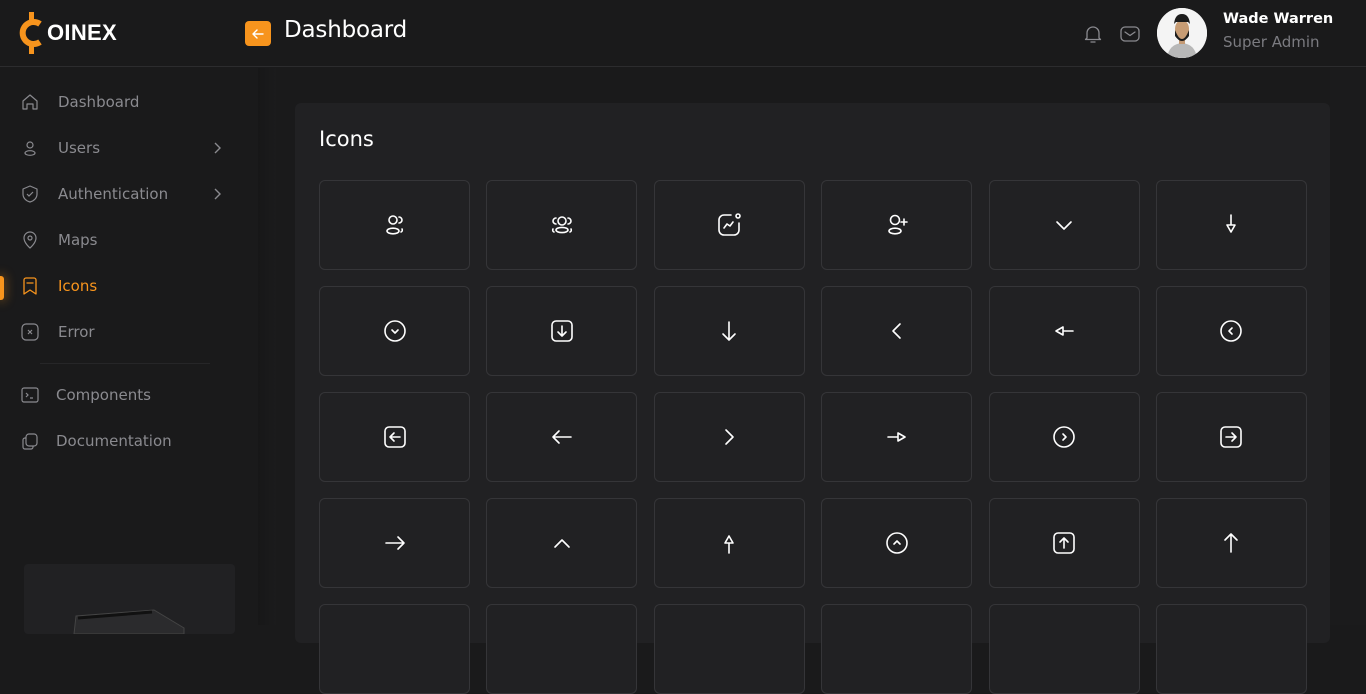 Image resolution: width=1366 pixels, height=694 pixels. Describe the element at coordinates (1271, 42) in the screenshot. I see `user-role: Super Admin` at that location.